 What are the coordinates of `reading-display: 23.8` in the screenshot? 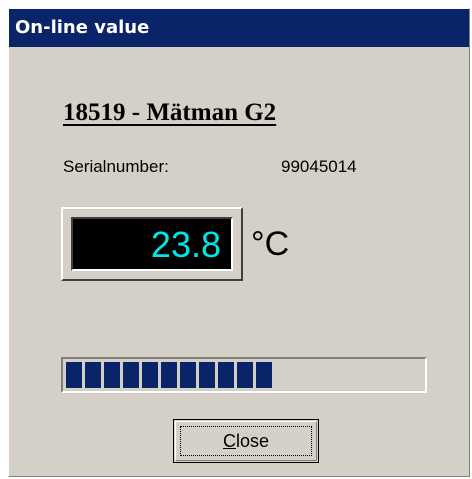 It's located at (152, 244).